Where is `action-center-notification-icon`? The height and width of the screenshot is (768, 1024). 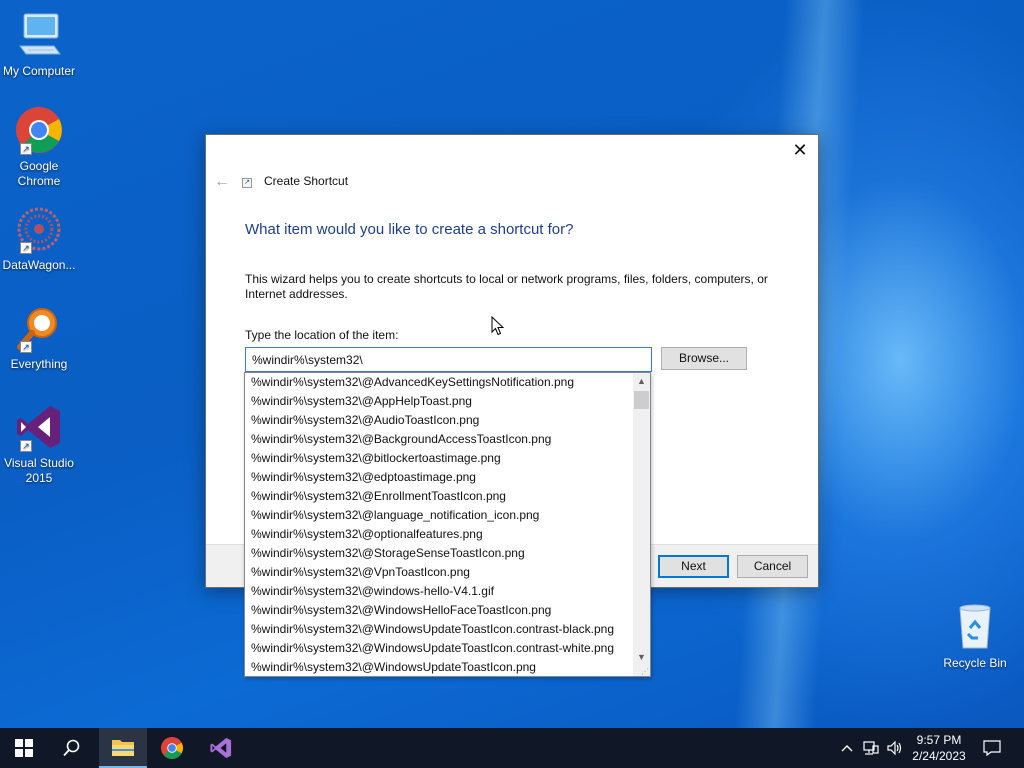 action-center-notification-icon is located at coordinates (992, 748).